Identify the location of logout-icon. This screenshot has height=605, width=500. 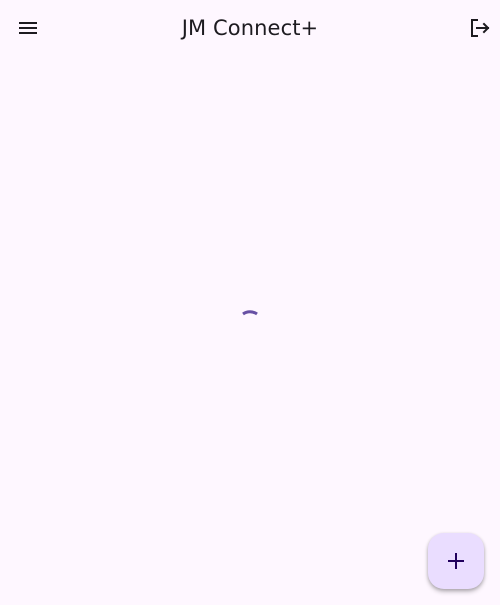
(480, 28).